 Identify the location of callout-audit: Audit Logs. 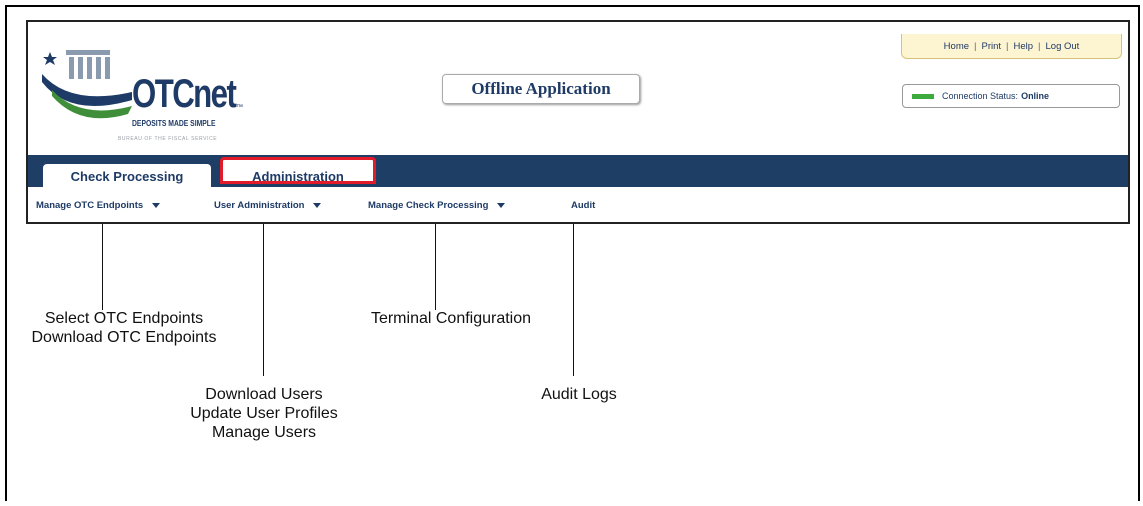
(579, 394).